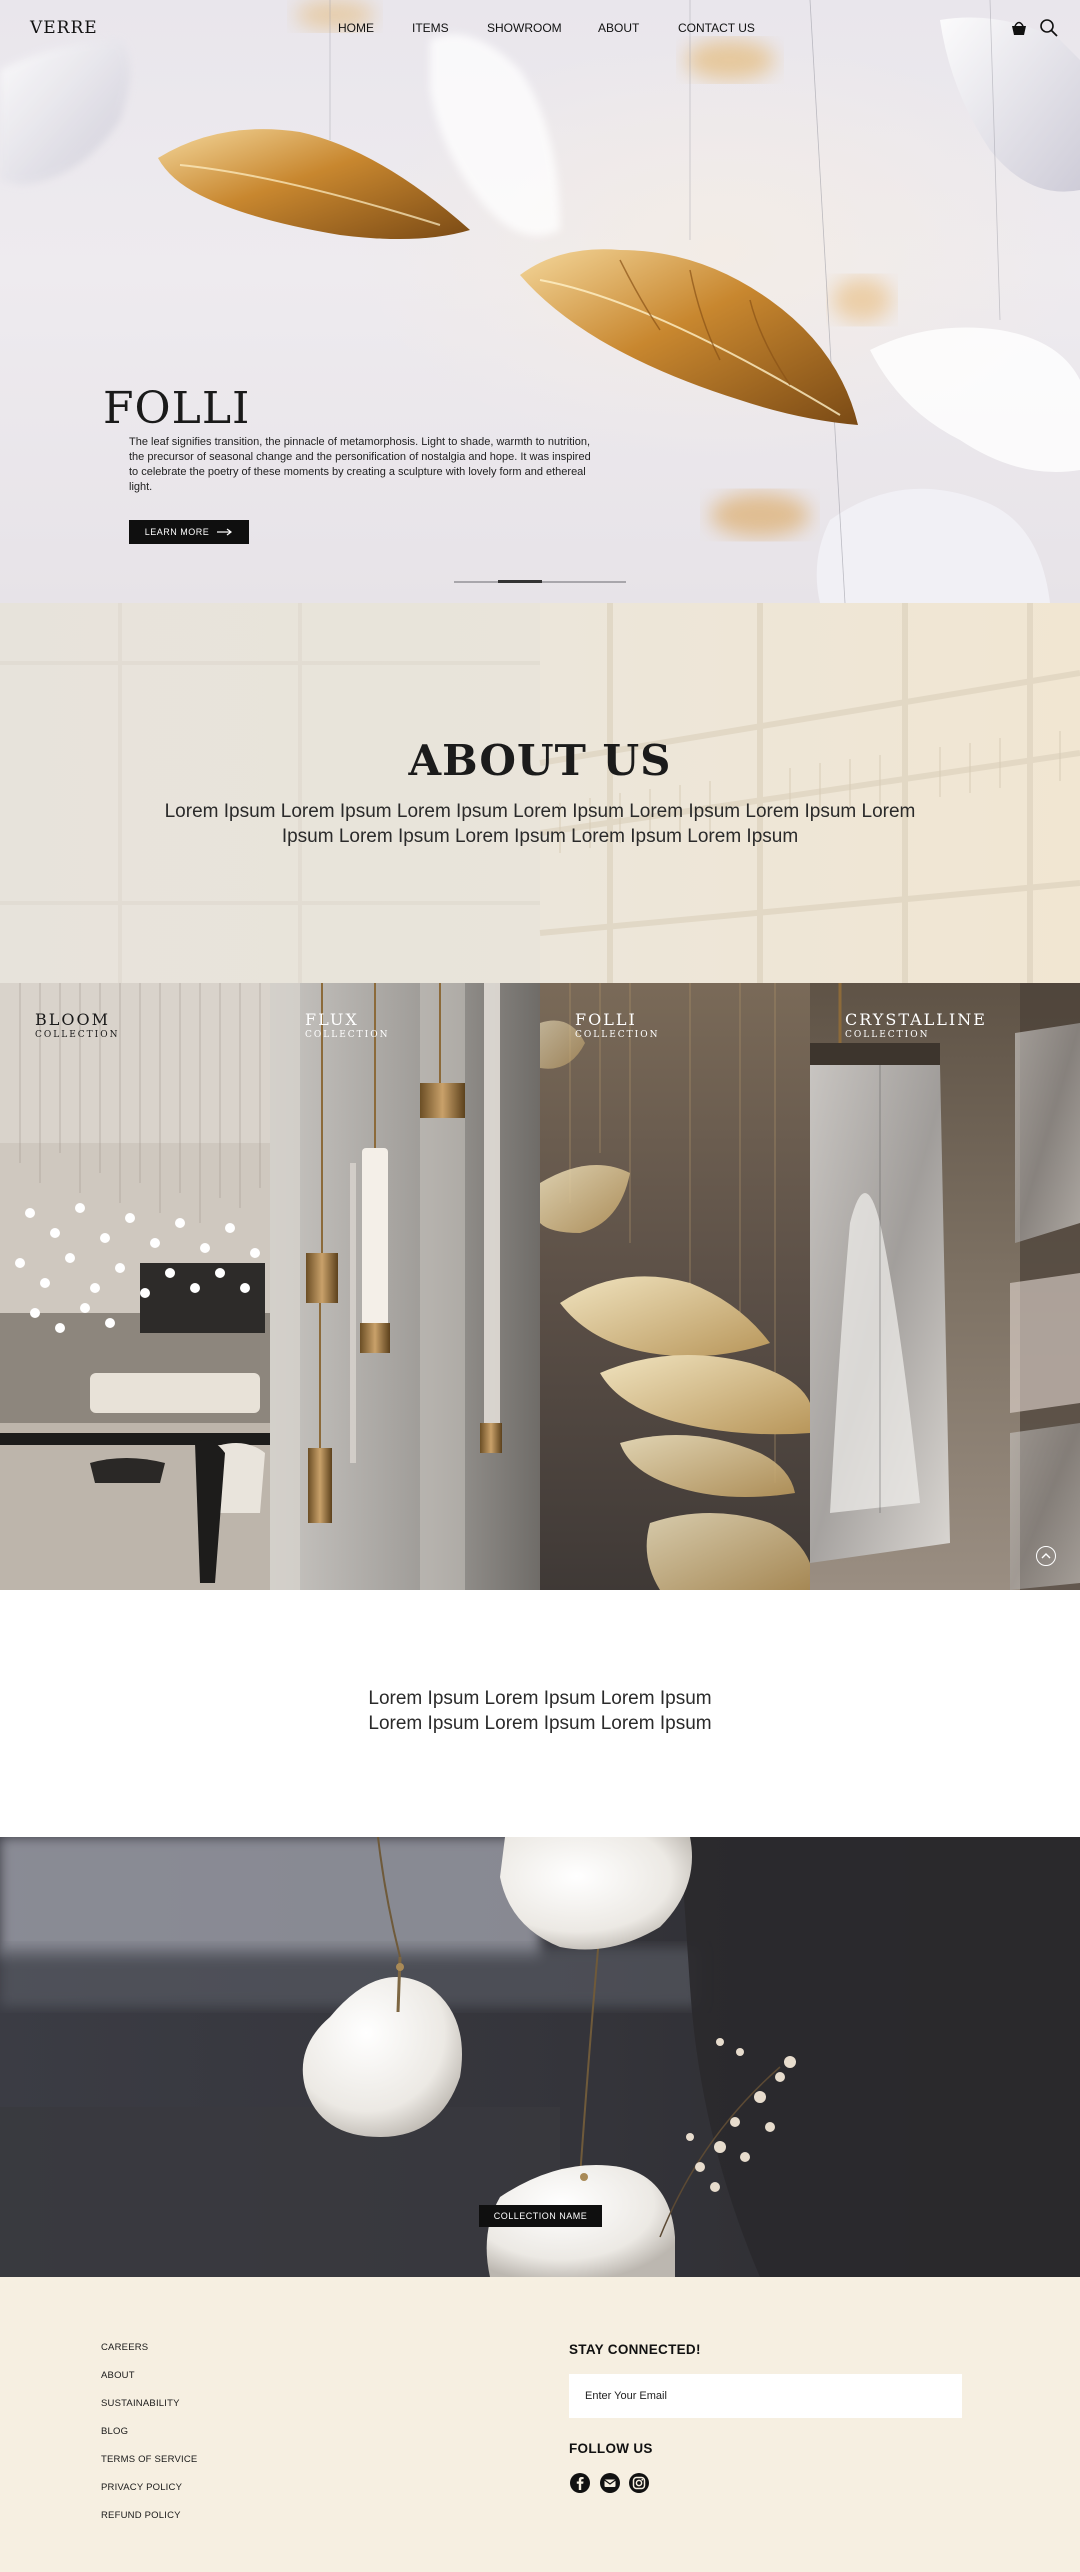  I want to click on nav-links: HOME ITEMS SHOWROOM ABOUT CONTACT US, so click(540, 30).